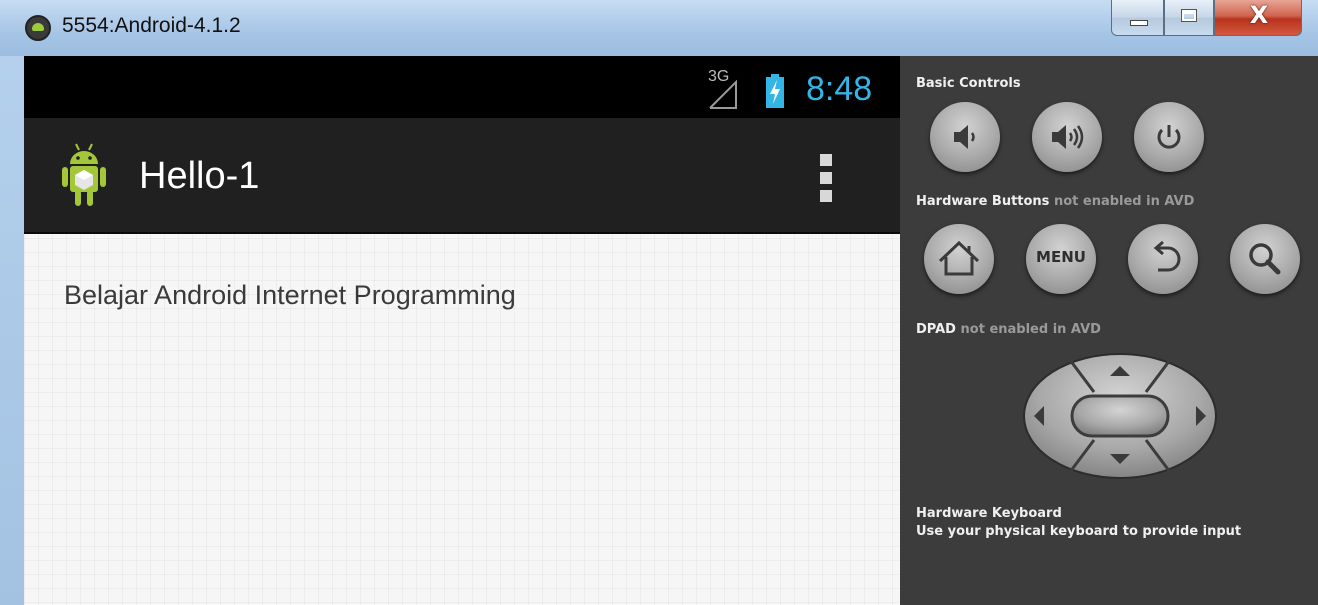  Describe the element at coordinates (462, 176) in the screenshot. I see `action-bar: Hello-1` at that location.